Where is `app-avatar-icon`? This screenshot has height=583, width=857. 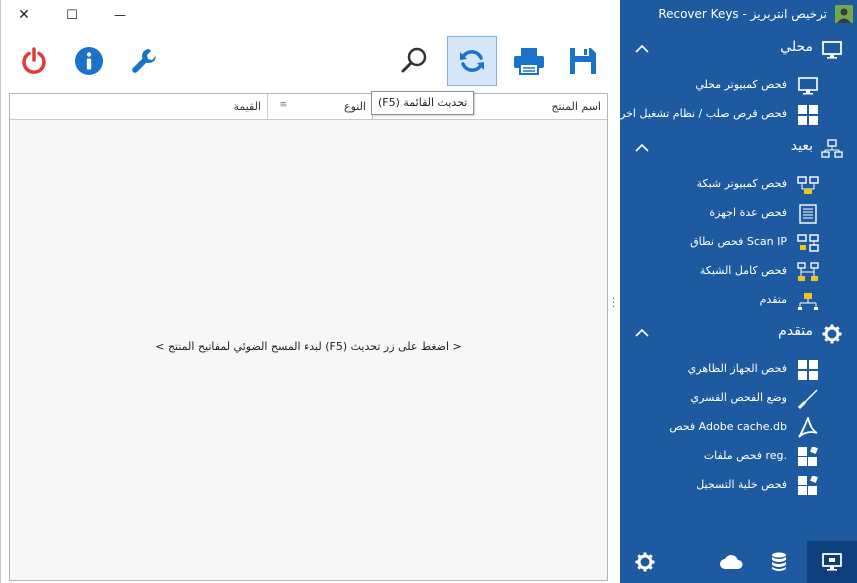
app-avatar-icon is located at coordinates (844, 14).